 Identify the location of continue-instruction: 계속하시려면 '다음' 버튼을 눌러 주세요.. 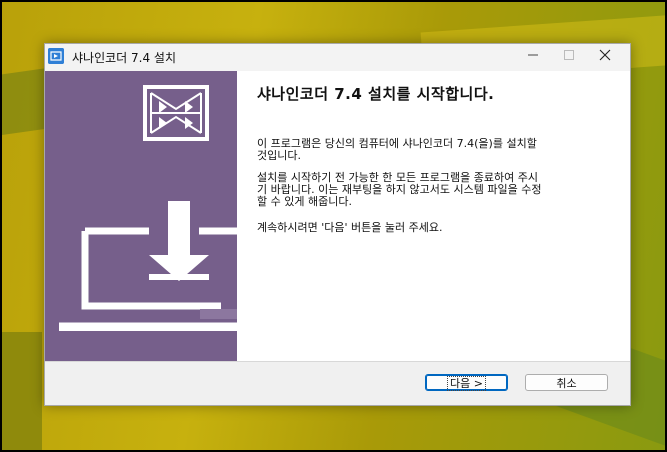
(350, 227).